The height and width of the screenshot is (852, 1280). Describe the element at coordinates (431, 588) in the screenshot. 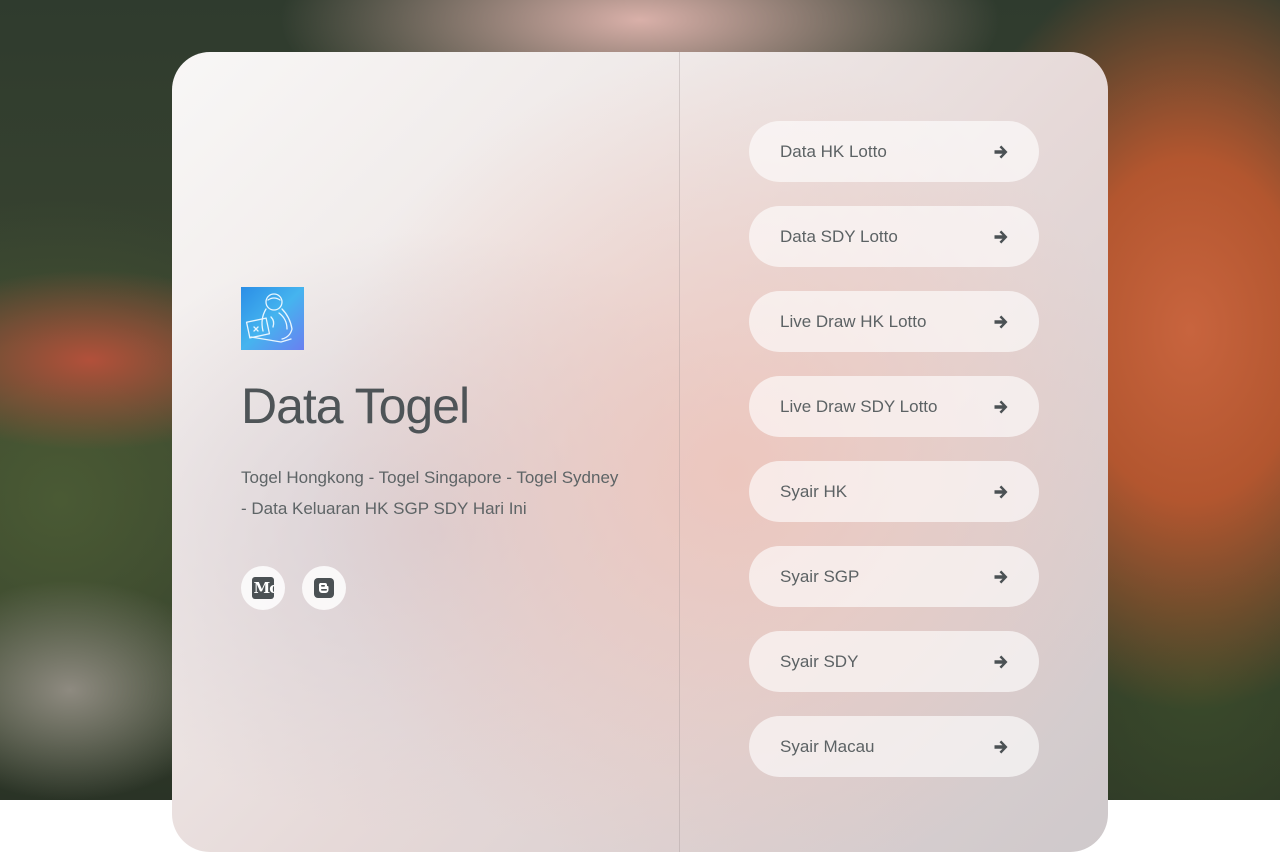

I see `social-links: Mc` at that location.